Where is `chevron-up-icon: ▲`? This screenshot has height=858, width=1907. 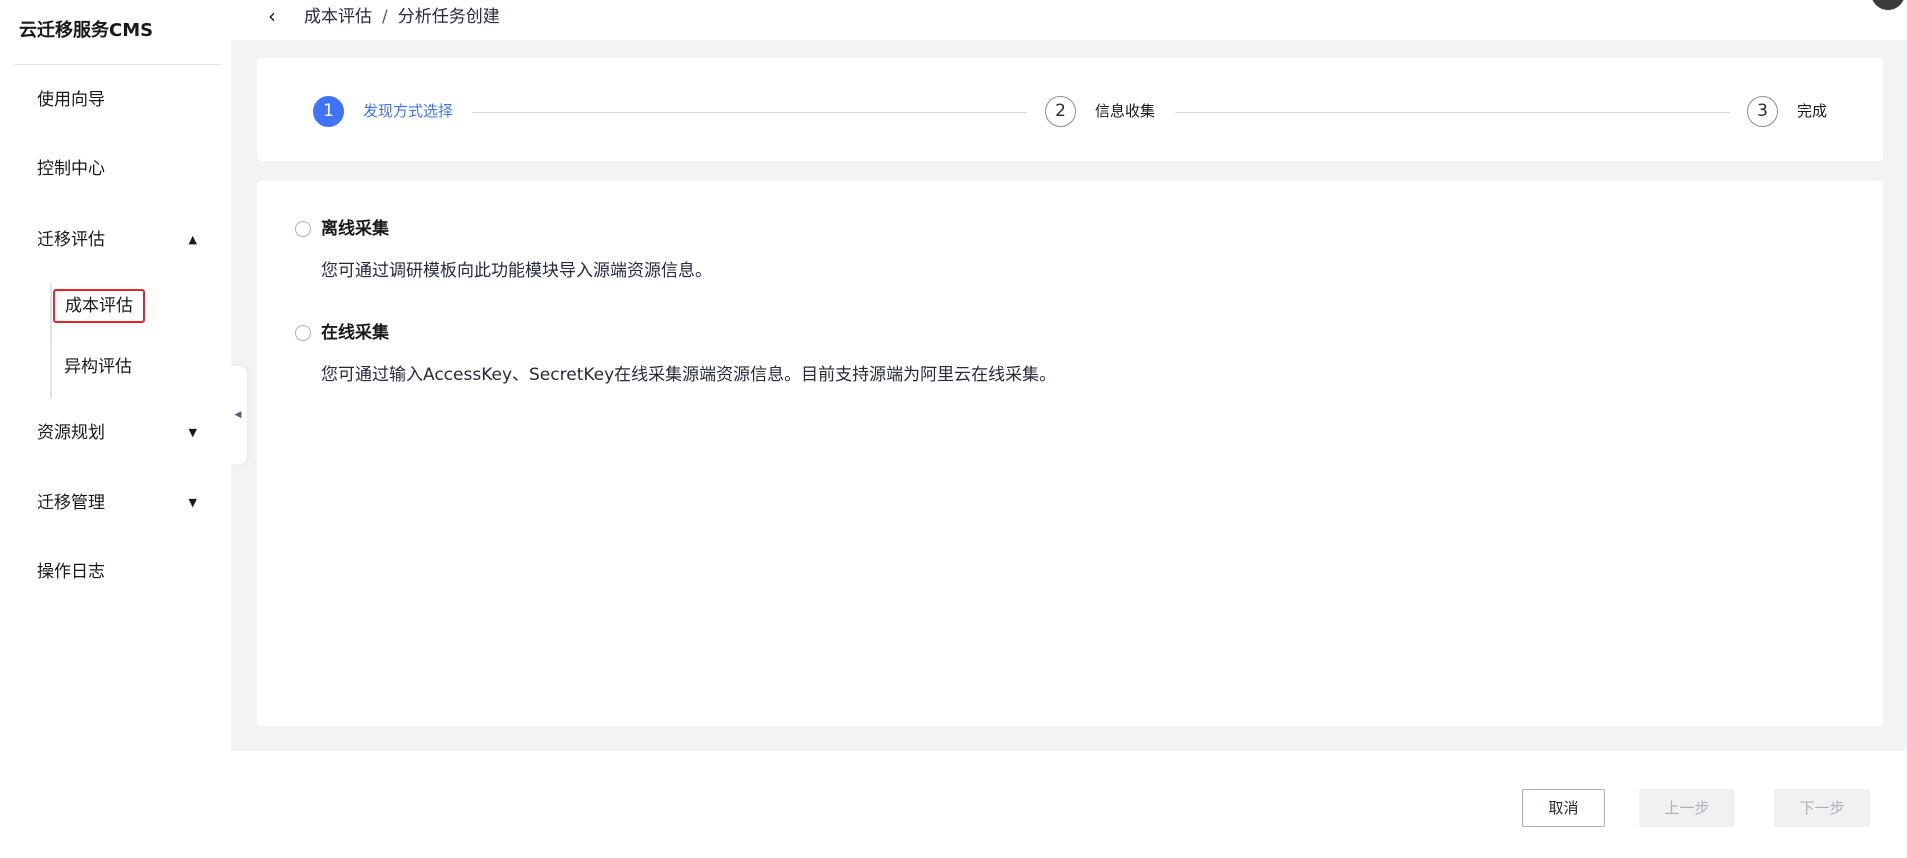 chevron-up-icon: ▲ is located at coordinates (192, 239).